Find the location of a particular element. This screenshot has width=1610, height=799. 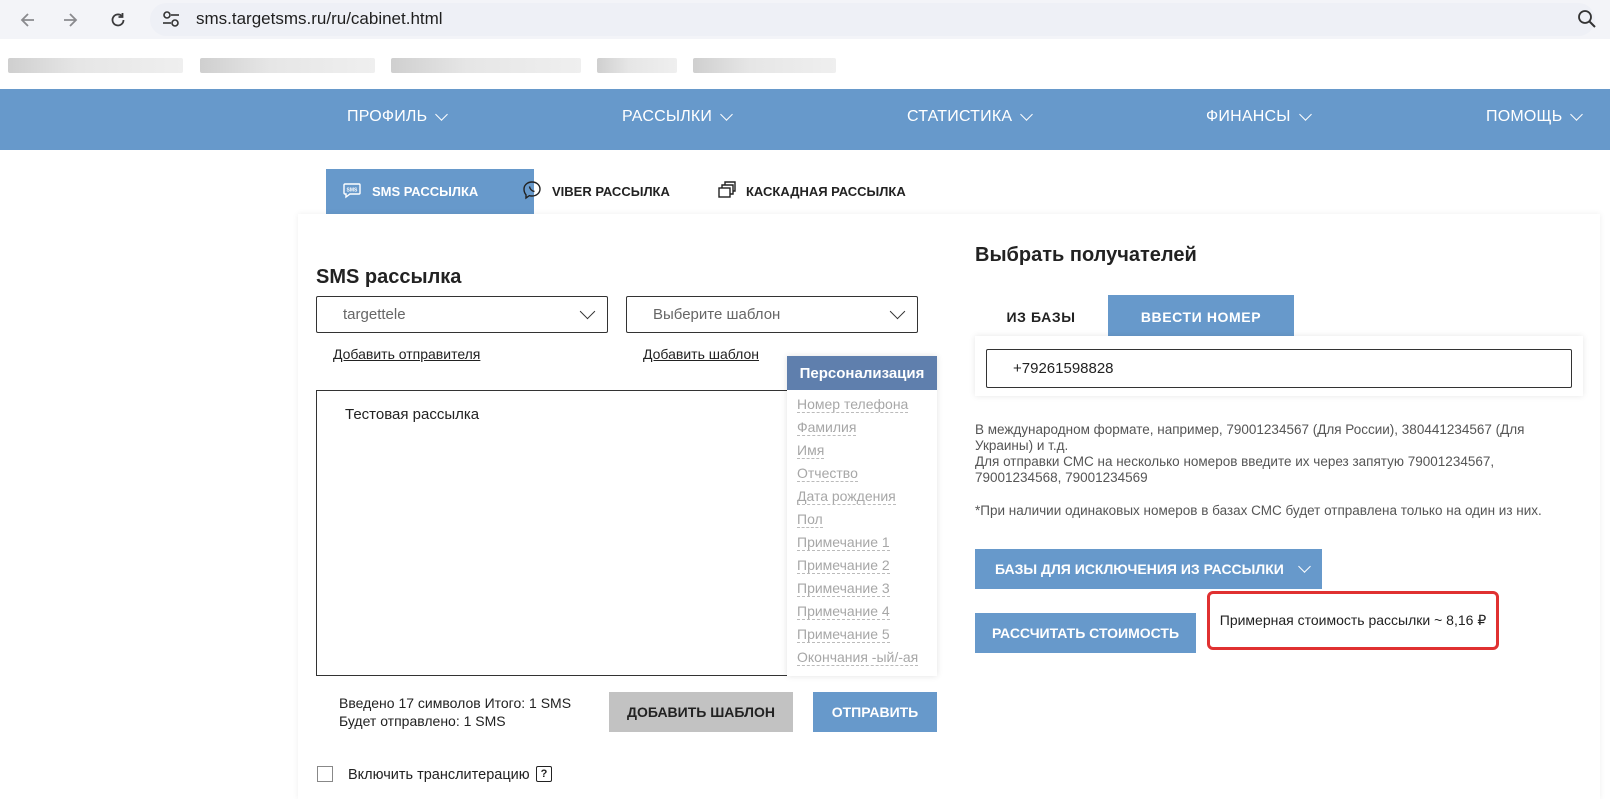

phone-input: +79261598828 is located at coordinates (1279, 368).